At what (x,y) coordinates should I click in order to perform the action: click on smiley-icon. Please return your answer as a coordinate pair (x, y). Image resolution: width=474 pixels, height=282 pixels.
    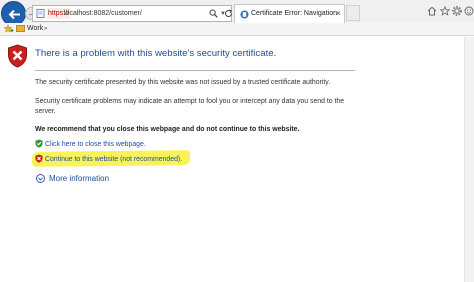
    Looking at the image, I should click on (469, 11).